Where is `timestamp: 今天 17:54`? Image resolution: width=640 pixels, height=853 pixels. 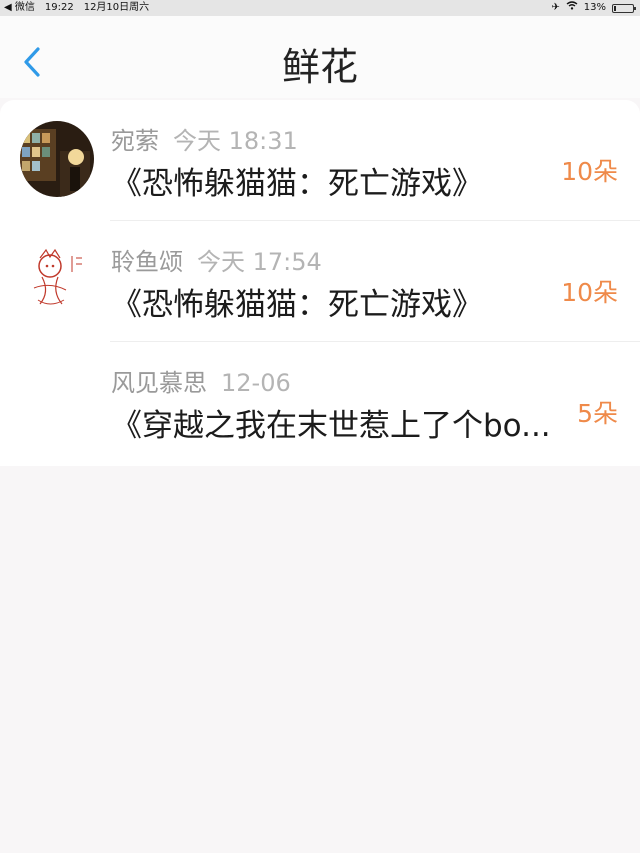
timestamp: 今天 17:54 is located at coordinates (259, 262).